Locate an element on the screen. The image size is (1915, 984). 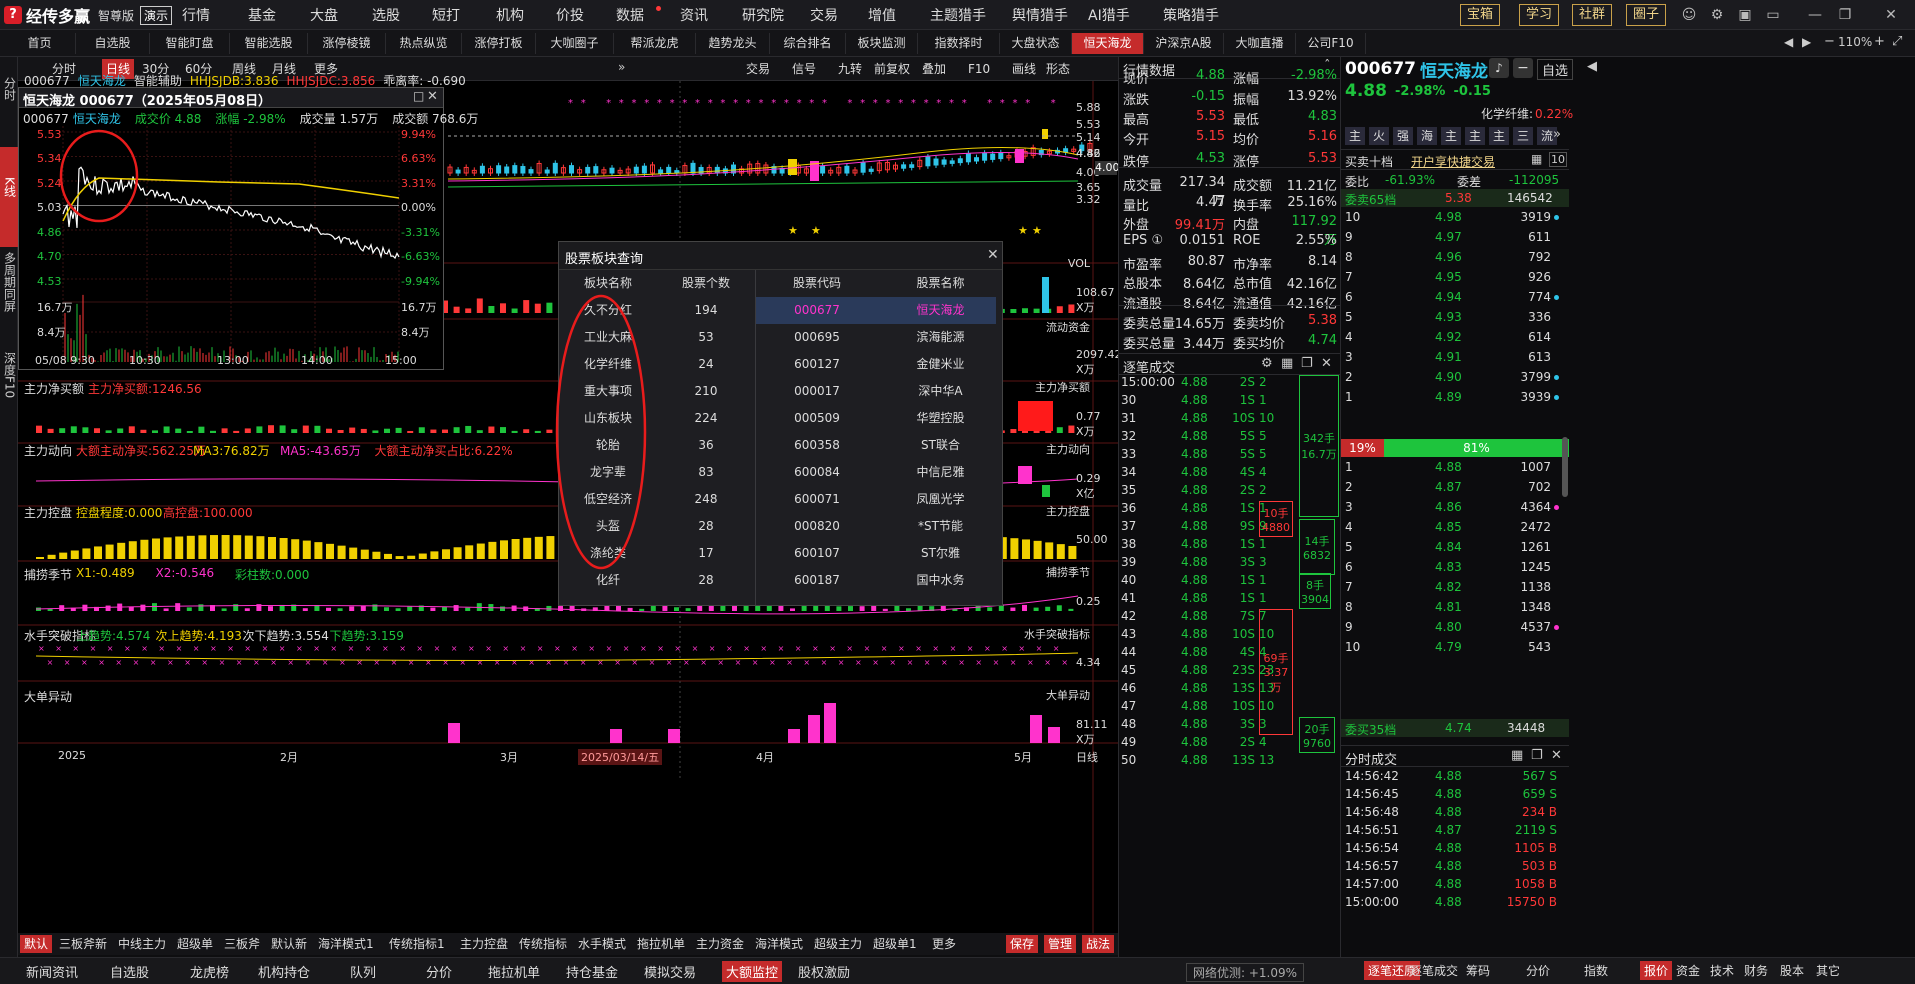
ob-tick-close-icon: ✕ is located at coordinates (1556, 755).